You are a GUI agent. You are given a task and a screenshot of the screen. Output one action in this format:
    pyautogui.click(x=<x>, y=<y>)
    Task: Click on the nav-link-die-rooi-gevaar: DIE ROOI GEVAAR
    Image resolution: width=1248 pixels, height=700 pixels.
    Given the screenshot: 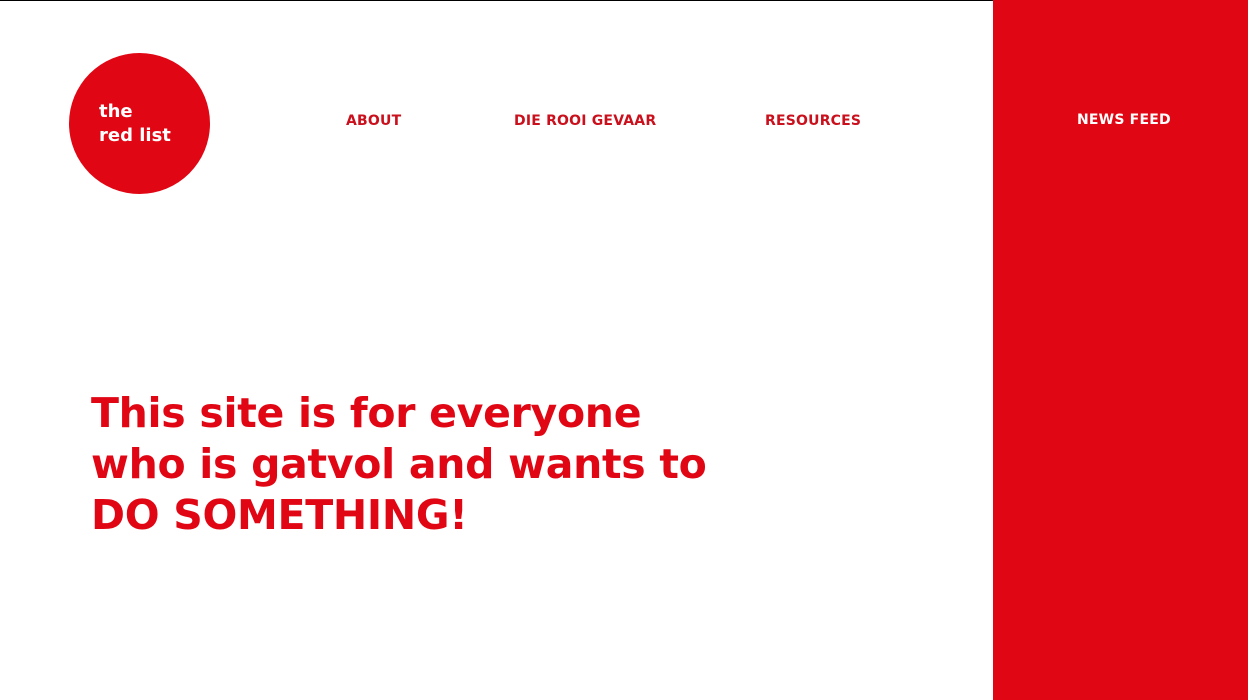 What is the action you would take?
    pyautogui.click(x=585, y=121)
    